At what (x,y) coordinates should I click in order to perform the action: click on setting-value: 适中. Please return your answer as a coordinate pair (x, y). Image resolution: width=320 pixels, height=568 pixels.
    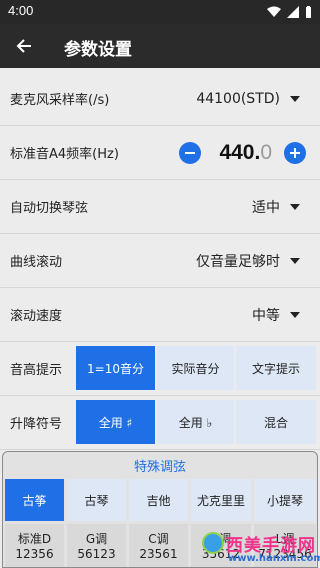
    Looking at the image, I should click on (266, 207).